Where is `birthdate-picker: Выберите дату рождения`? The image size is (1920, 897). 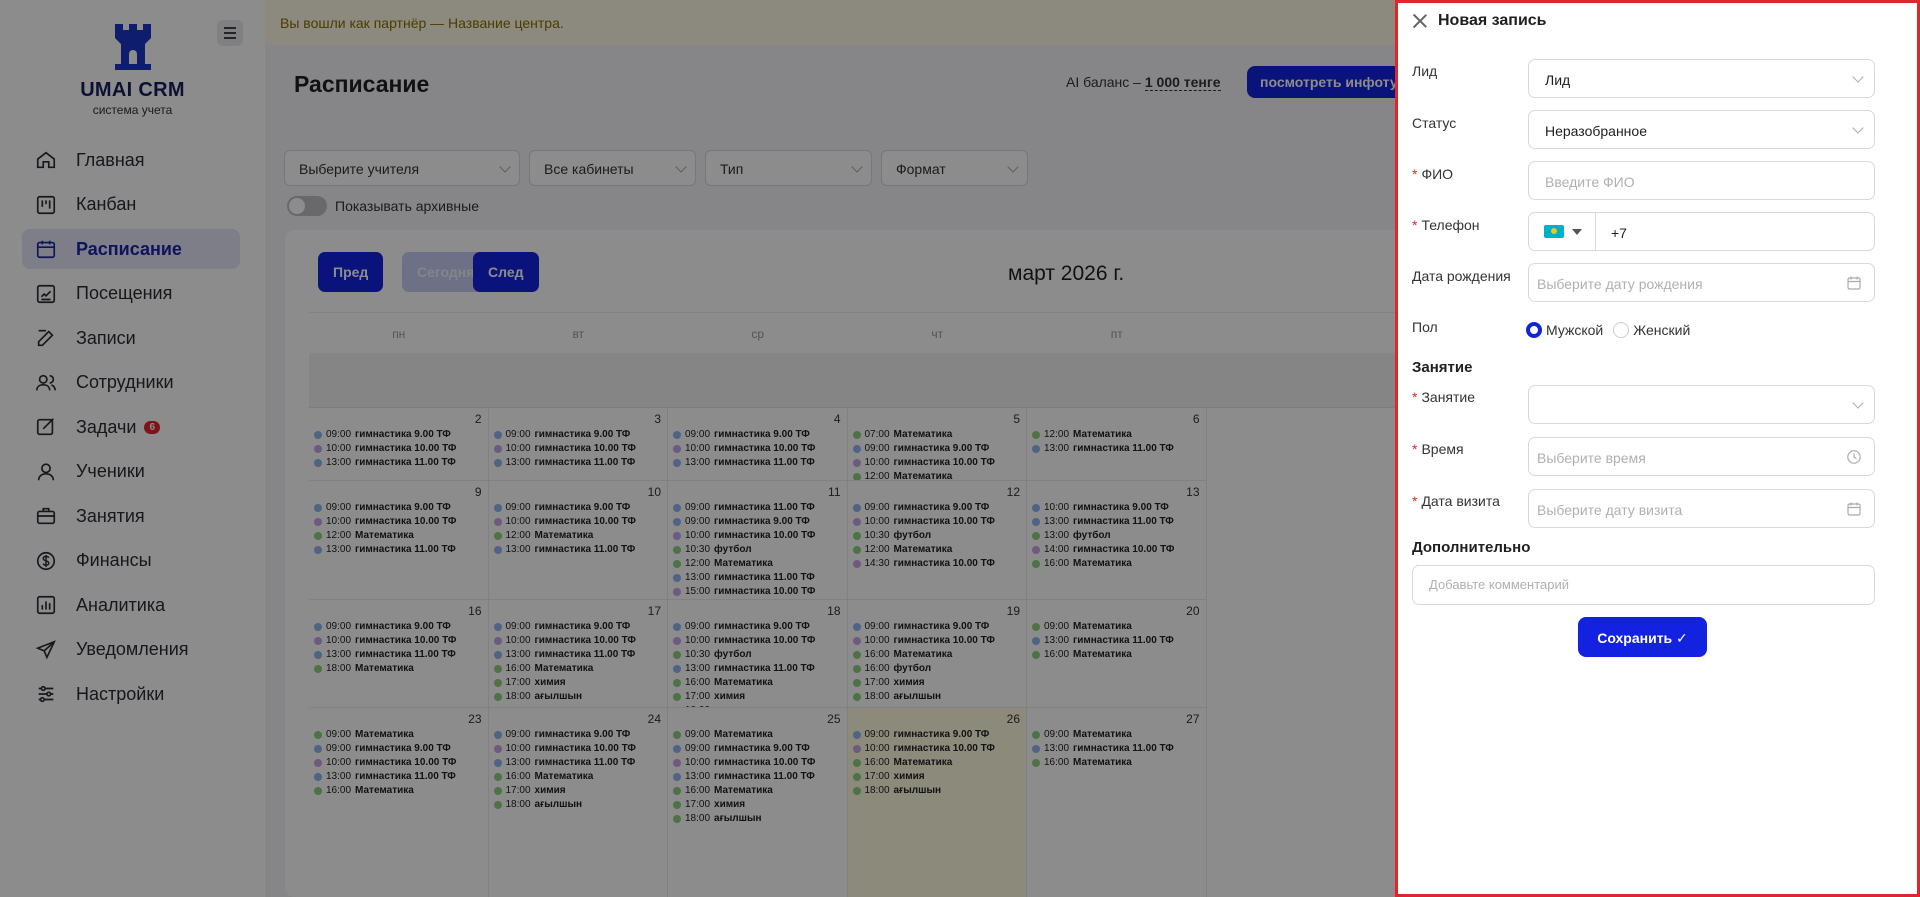
birthdate-picker: Выберите дату рождения is located at coordinates (1701, 282).